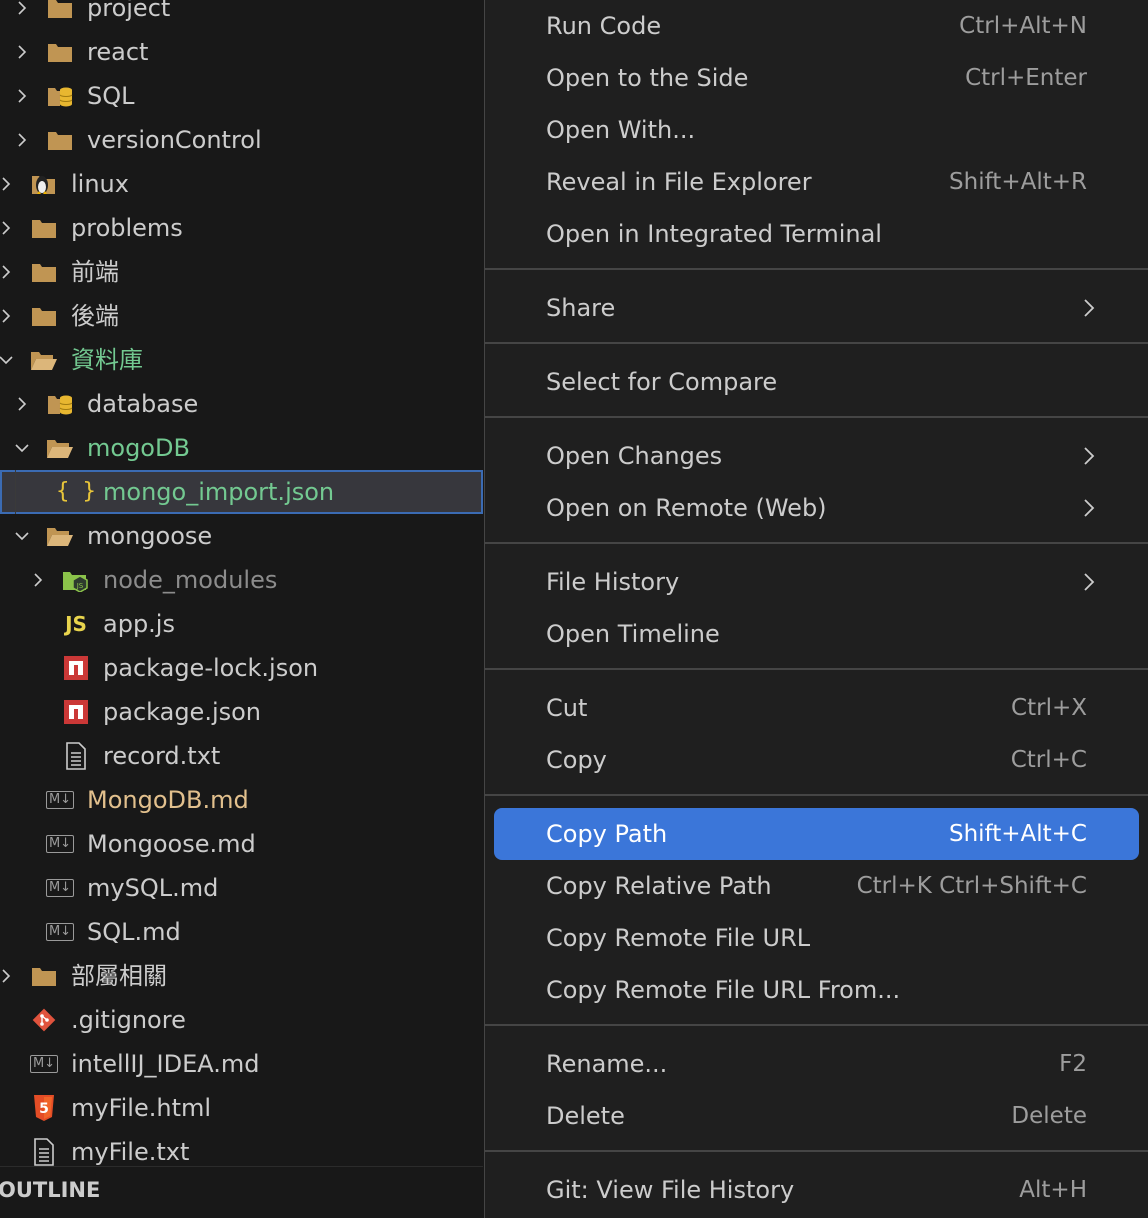  I want to click on menu-item-run-code: Run Code Ctrl+Alt+N, so click(816, 26).